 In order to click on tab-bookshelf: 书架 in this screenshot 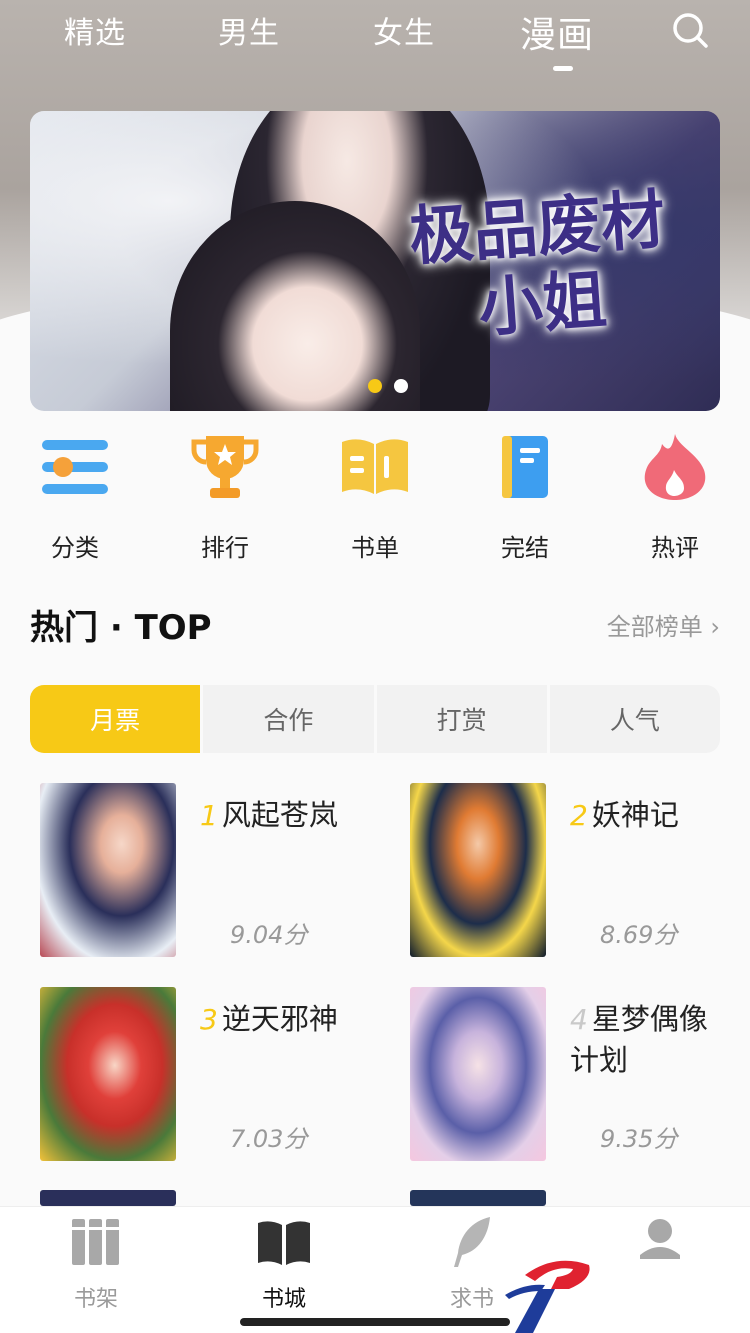, I will do `click(96, 1264)`.